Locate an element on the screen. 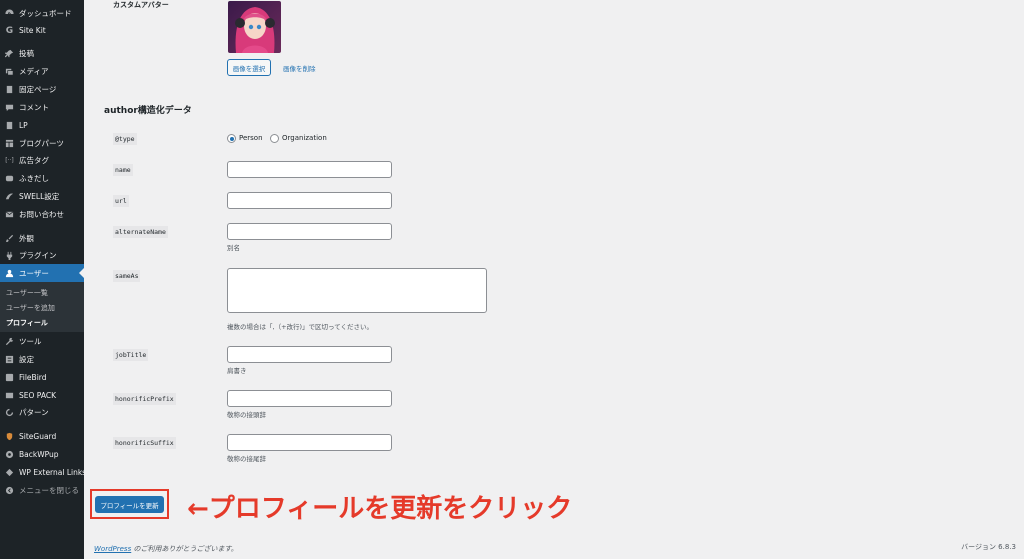 The height and width of the screenshot is (559, 1024). google-g-icon: G is located at coordinates (9, 30).